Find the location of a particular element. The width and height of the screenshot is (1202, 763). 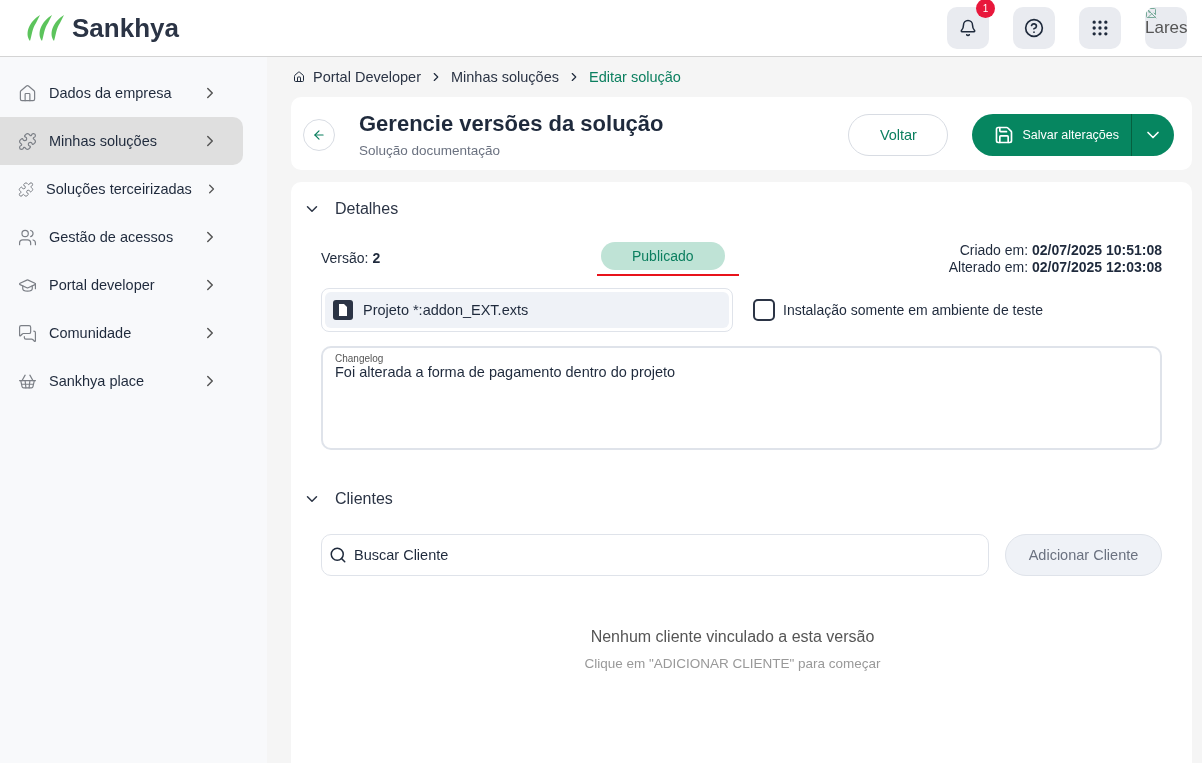

checkbox is located at coordinates (764, 310).